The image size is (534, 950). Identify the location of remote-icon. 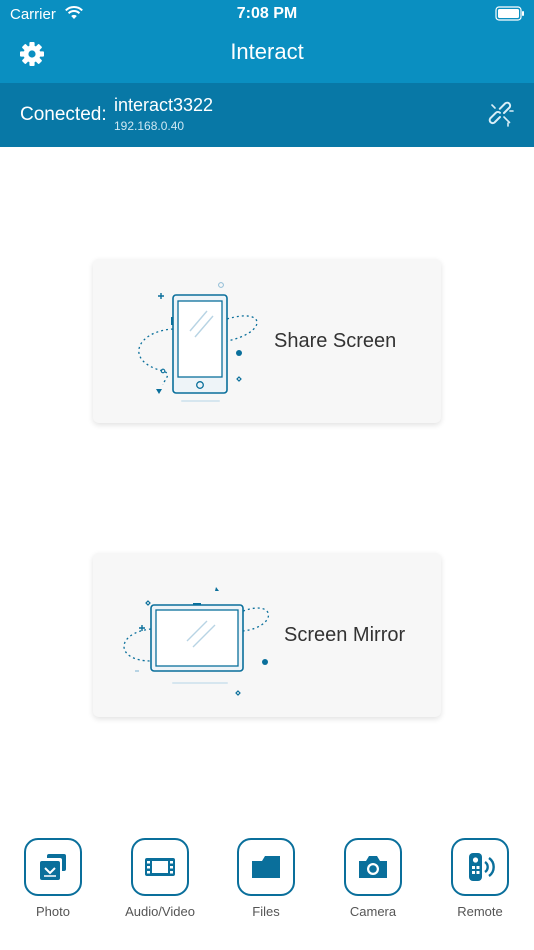
(482, 867).